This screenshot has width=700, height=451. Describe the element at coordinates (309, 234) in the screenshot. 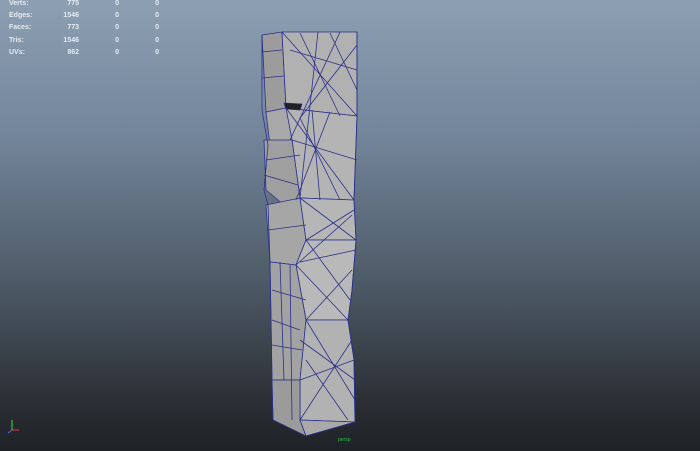

I see `pillar-mesh` at that location.